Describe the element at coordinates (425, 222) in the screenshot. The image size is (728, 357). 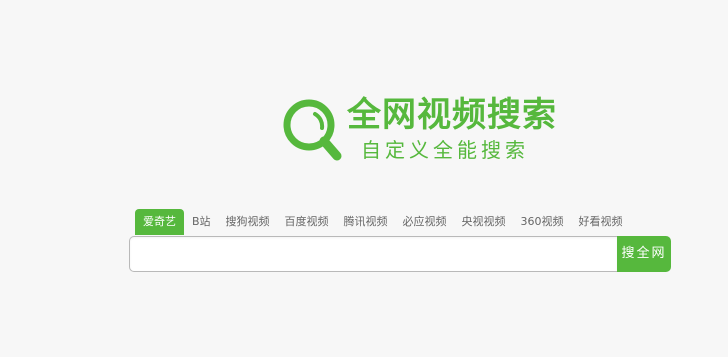
I see `tab-bing-video: 必应视频` at that location.